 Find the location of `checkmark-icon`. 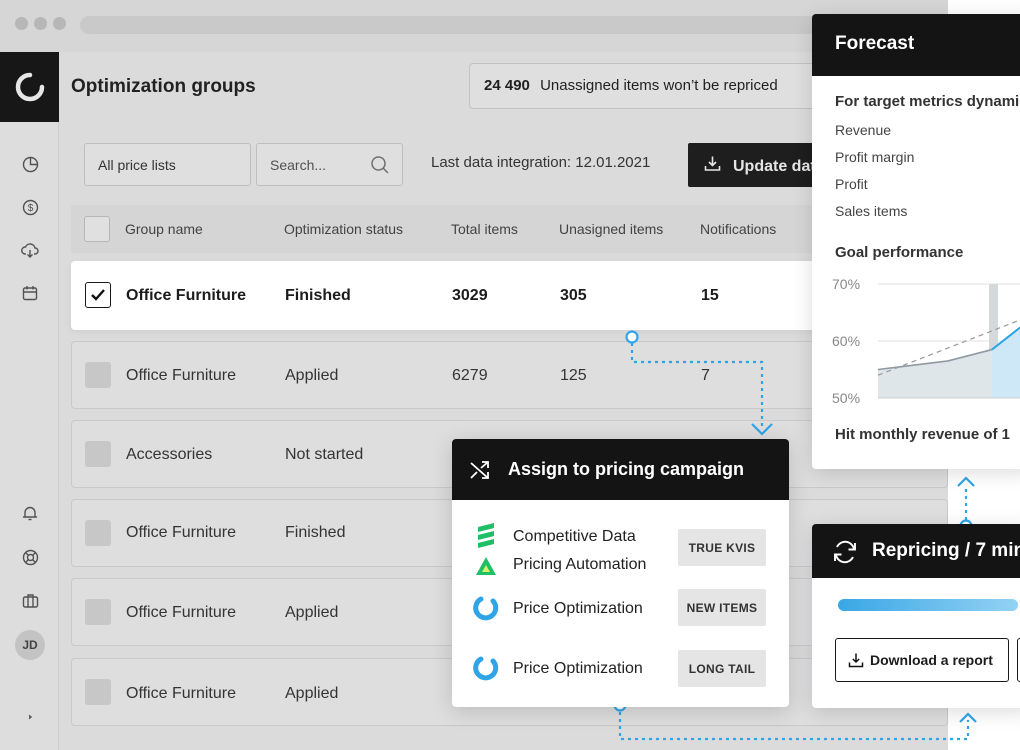

checkmark-icon is located at coordinates (98, 295).